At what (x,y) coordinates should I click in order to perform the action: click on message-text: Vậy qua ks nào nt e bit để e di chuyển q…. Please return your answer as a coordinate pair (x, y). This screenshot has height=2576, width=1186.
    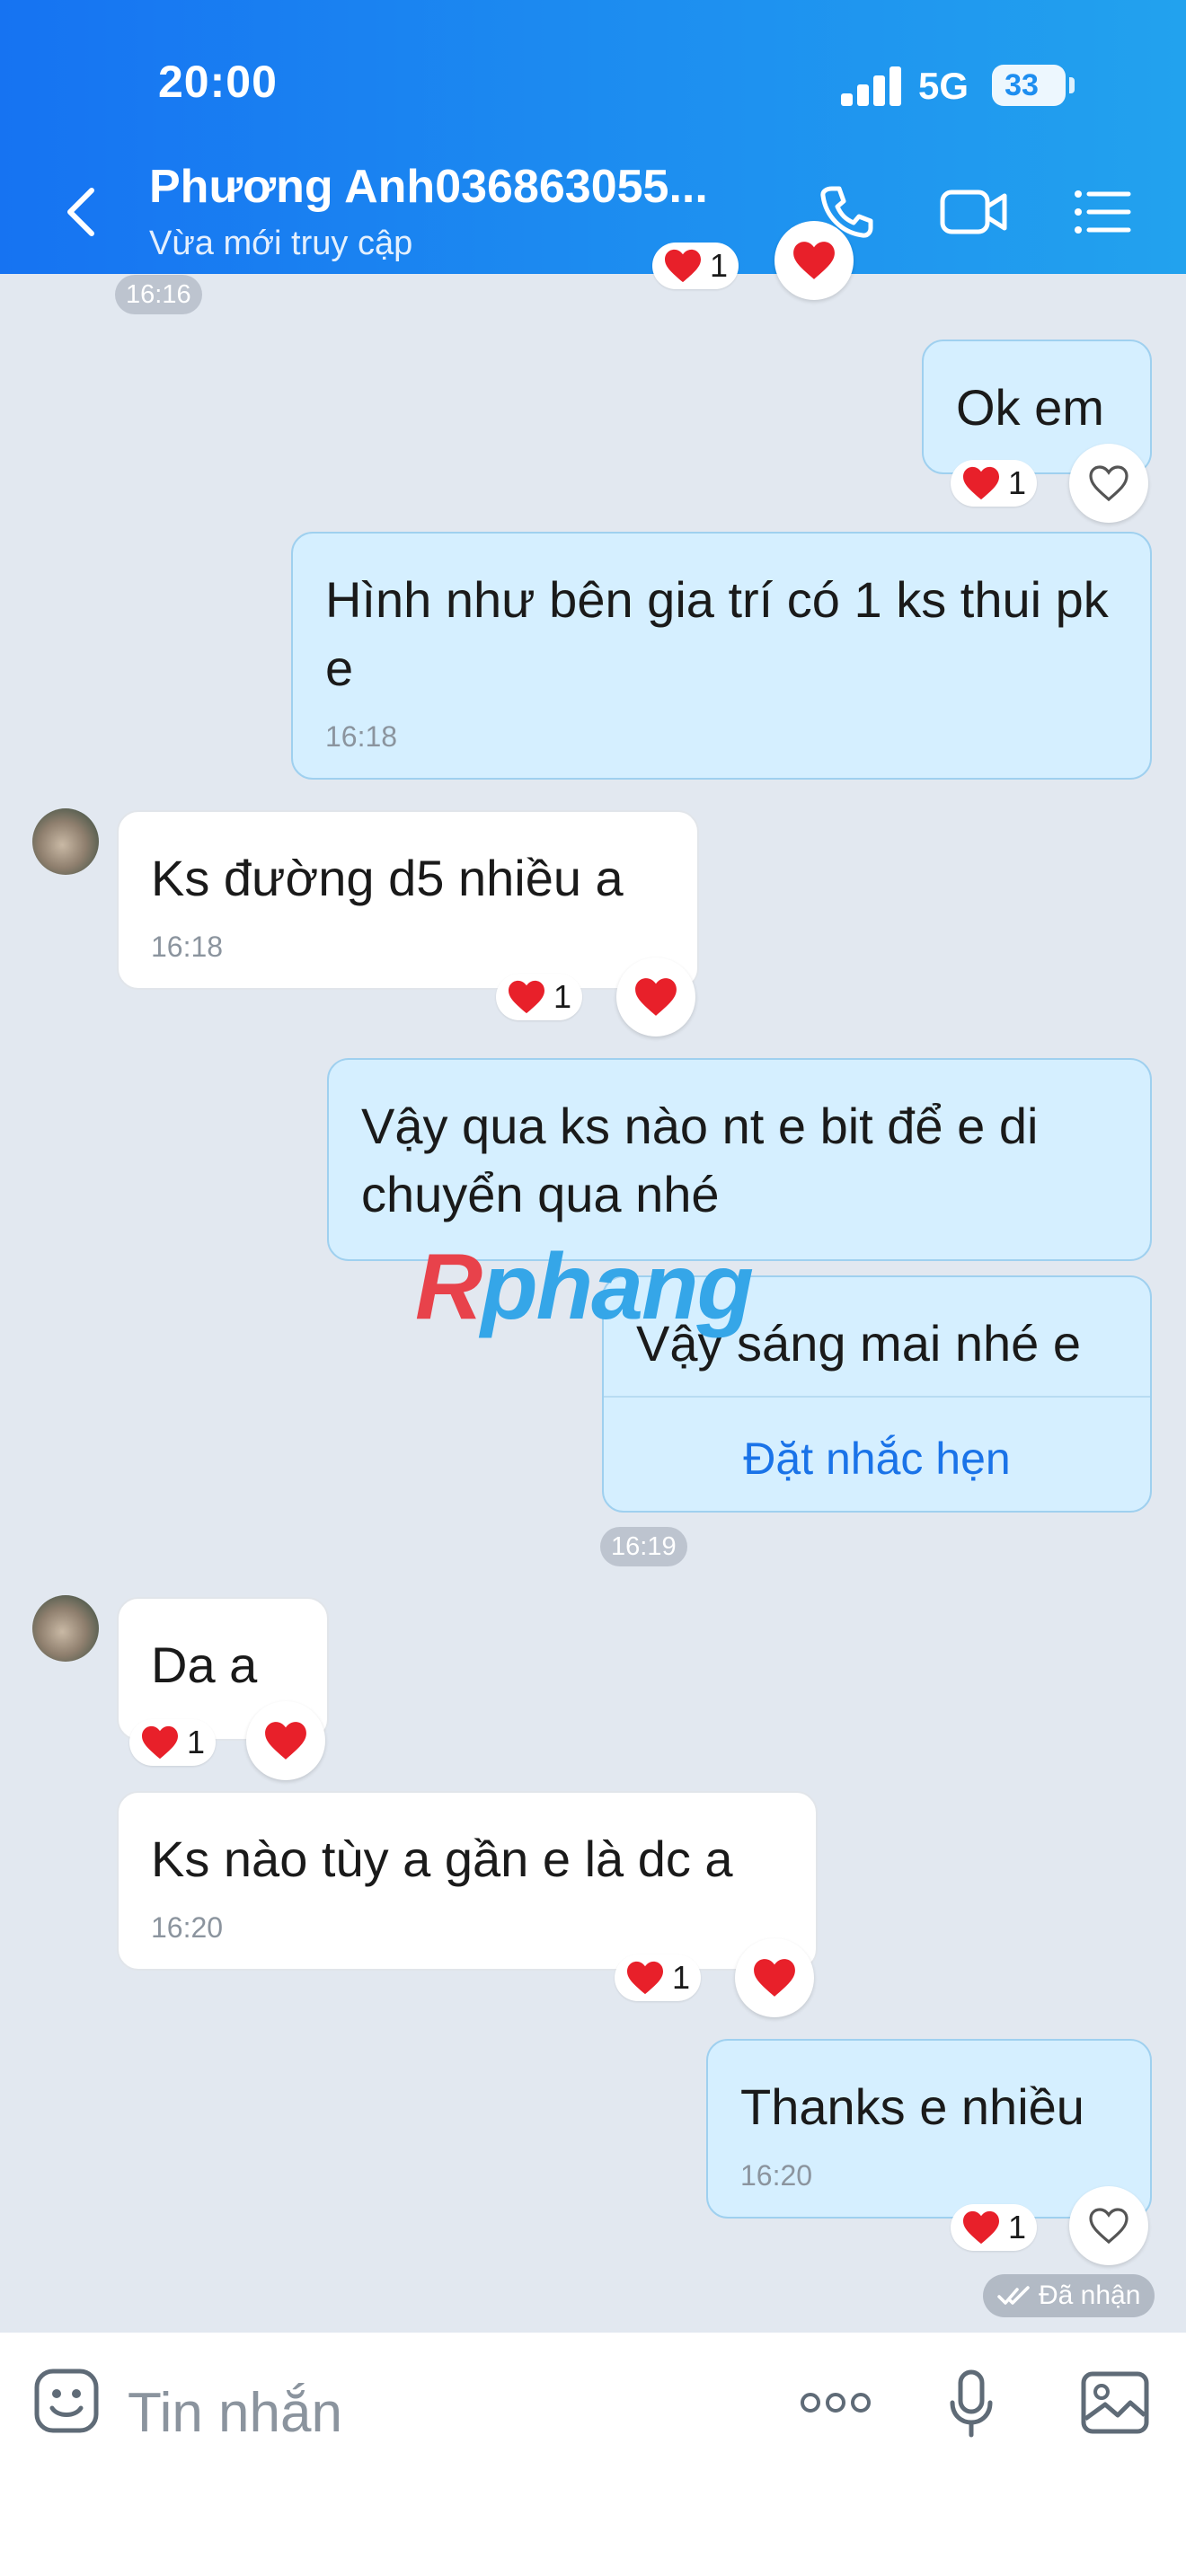
    Looking at the image, I should click on (700, 1160).